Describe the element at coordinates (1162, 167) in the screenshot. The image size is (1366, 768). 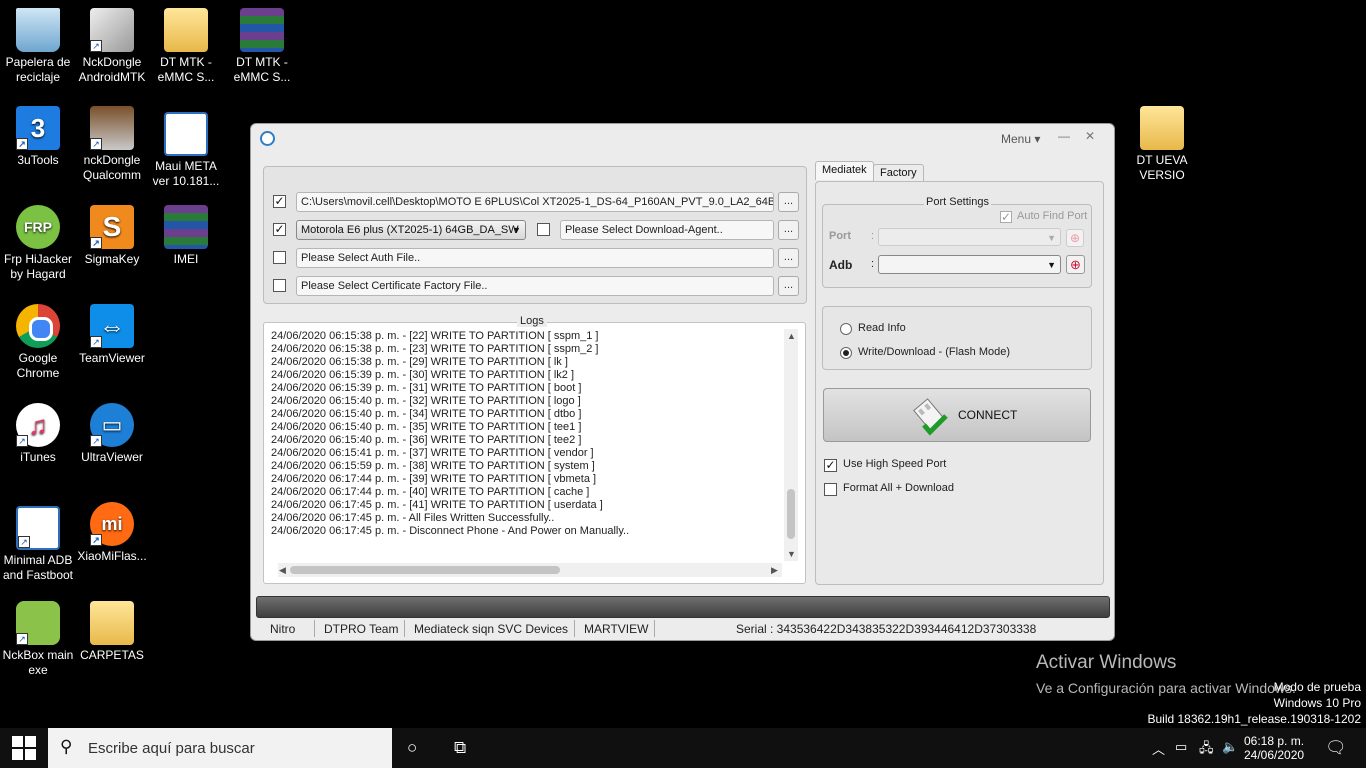
I see `desktop-icon-label: DT UEVA VERSIO` at that location.